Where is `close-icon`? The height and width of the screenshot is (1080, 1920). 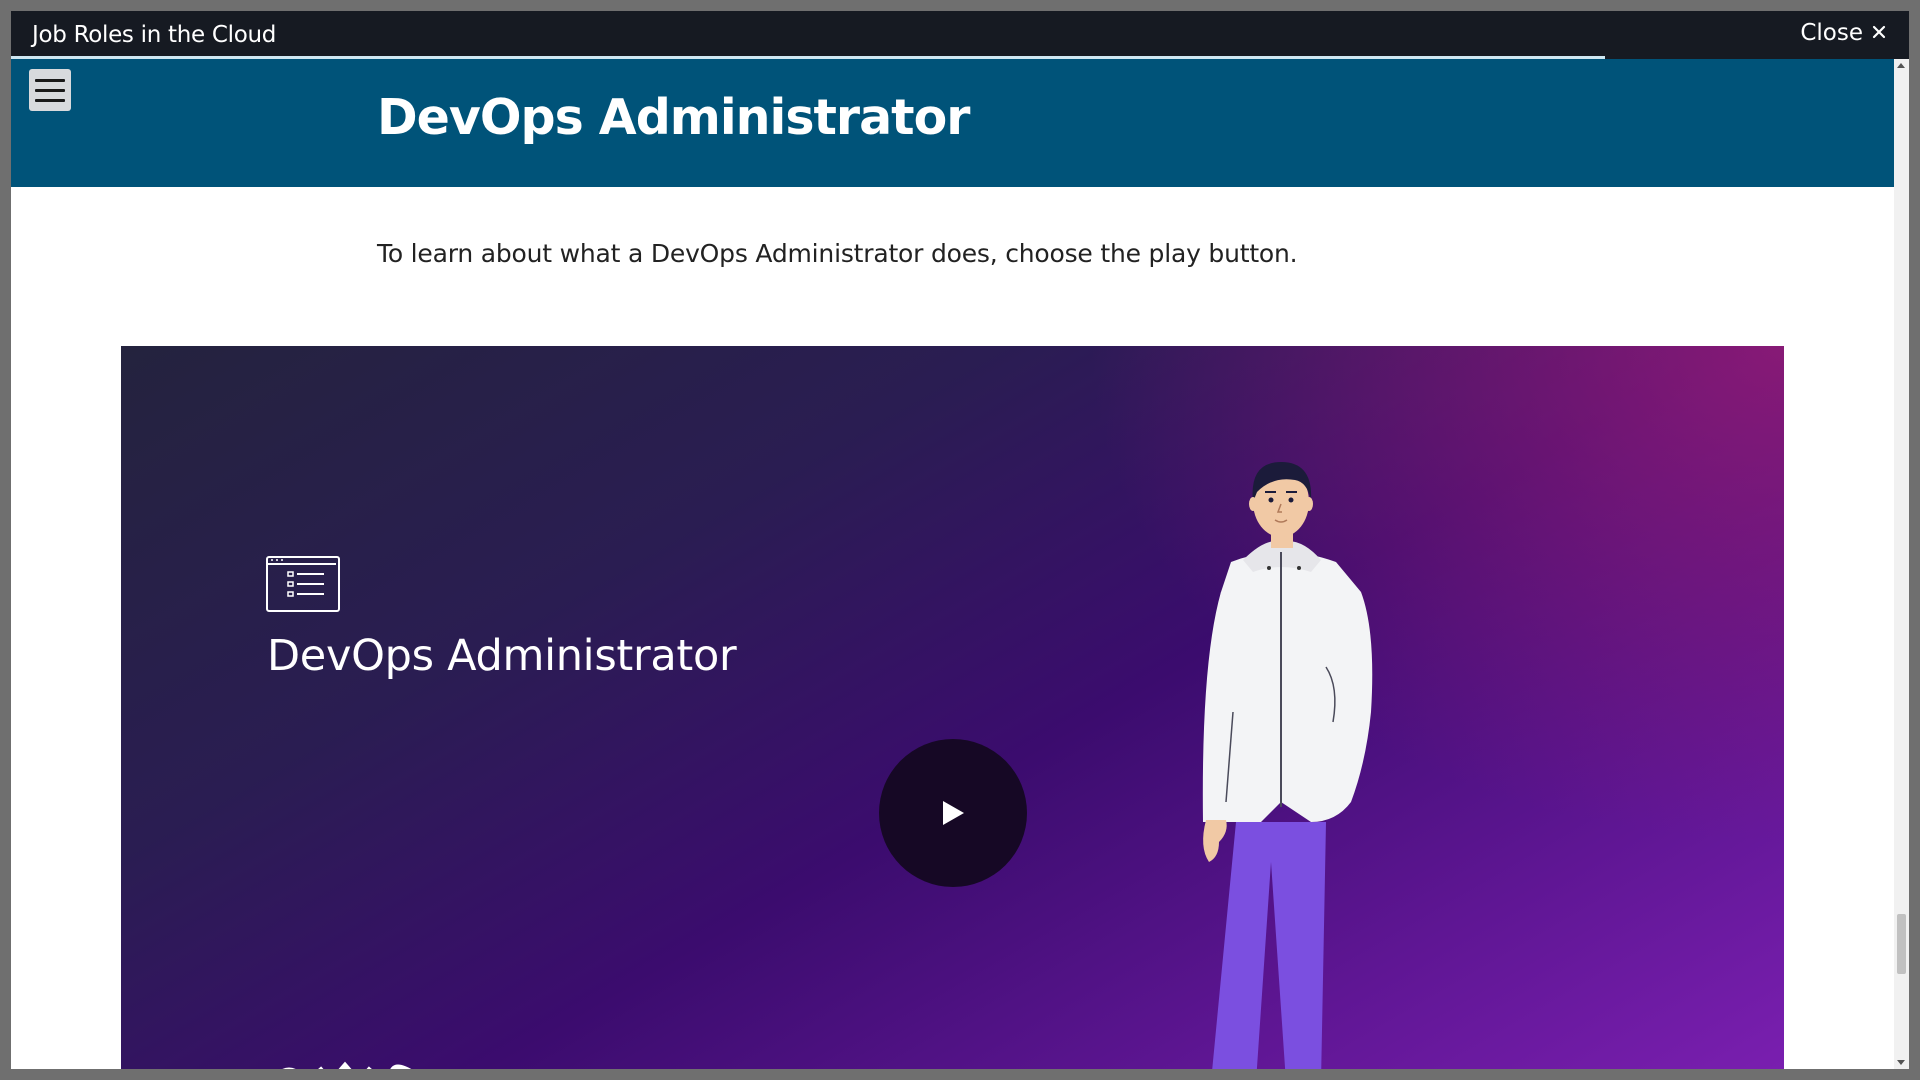
close-icon is located at coordinates (1879, 33).